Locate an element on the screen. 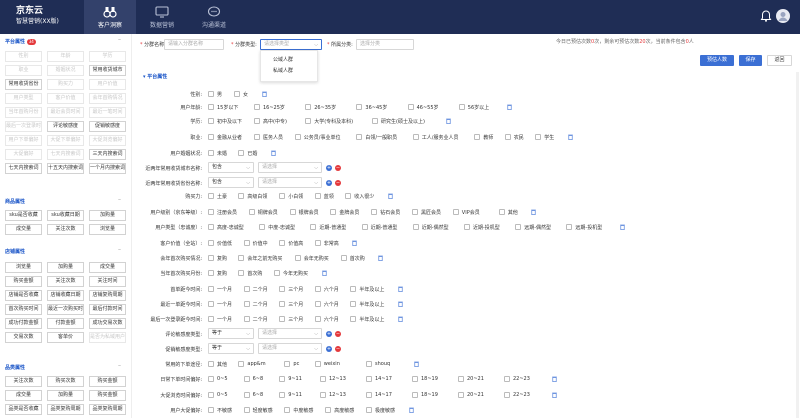  attribute-tag: 最近一次购买时间 is located at coordinates (65, 309).